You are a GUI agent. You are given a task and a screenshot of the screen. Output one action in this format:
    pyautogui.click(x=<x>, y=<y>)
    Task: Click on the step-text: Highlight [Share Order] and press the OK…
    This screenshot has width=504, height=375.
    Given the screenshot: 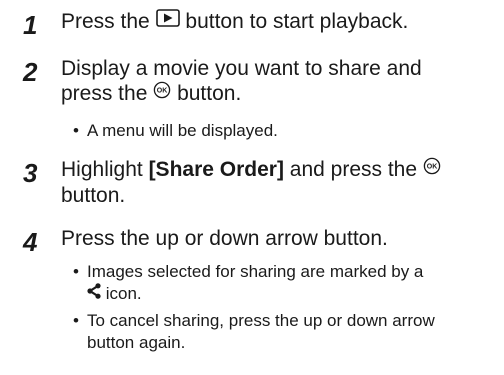 What is the action you would take?
    pyautogui.click(x=281, y=182)
    